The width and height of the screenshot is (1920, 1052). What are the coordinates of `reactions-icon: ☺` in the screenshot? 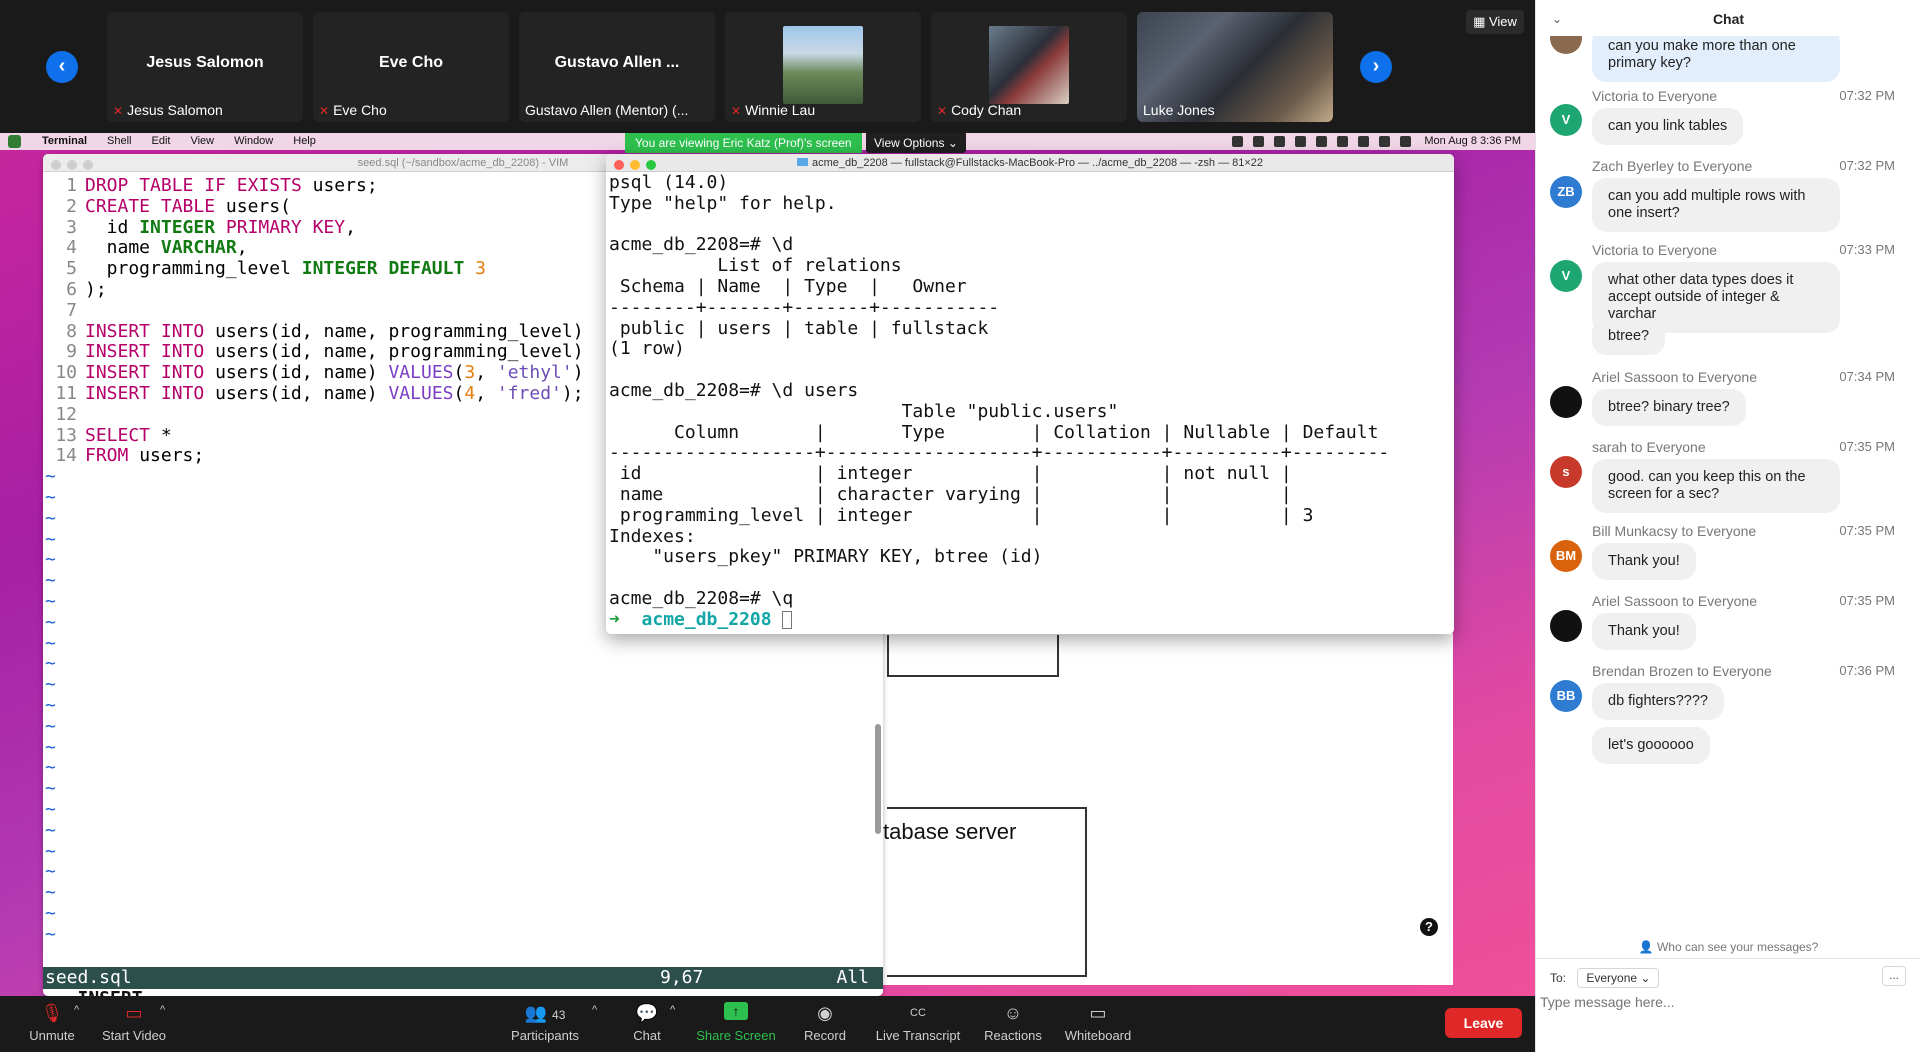 It's located at (1013, 1013).